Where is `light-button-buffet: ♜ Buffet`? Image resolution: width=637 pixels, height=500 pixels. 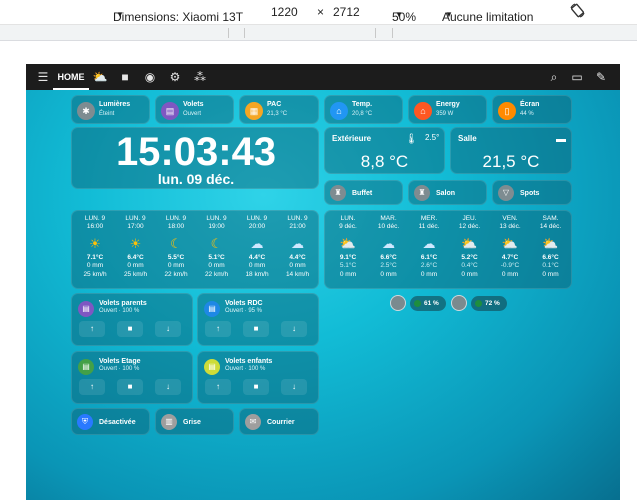 light-button-buffet: ♜ Buffet is located at coordinates (363, 192).